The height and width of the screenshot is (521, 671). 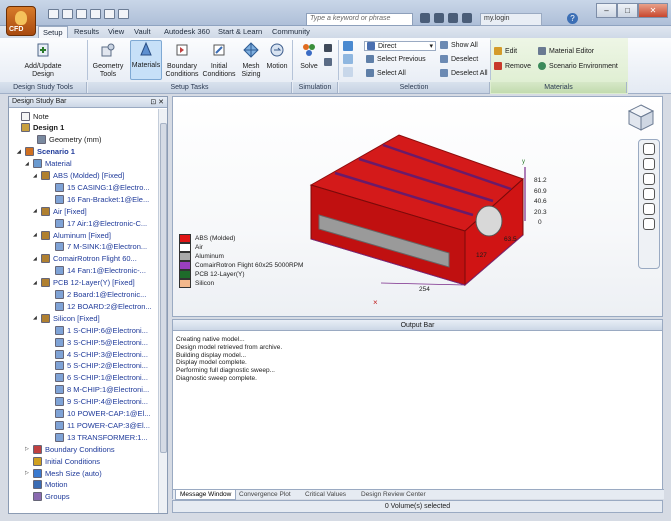 What do you see at coordinates (505, 51) in the screenshot?
I see `edit-material-button: Edit` at bounding box center [505, 51].